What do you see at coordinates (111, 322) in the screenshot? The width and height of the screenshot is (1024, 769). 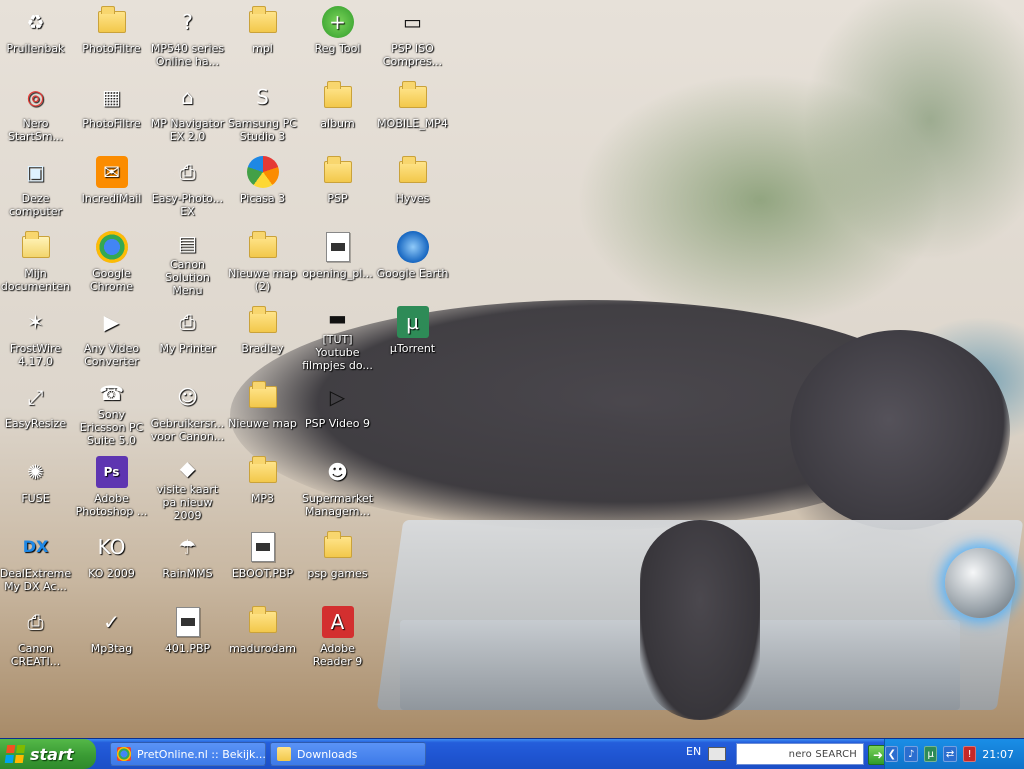 I see `video-converter-icon: ▶` at bounding box center [111, 322].